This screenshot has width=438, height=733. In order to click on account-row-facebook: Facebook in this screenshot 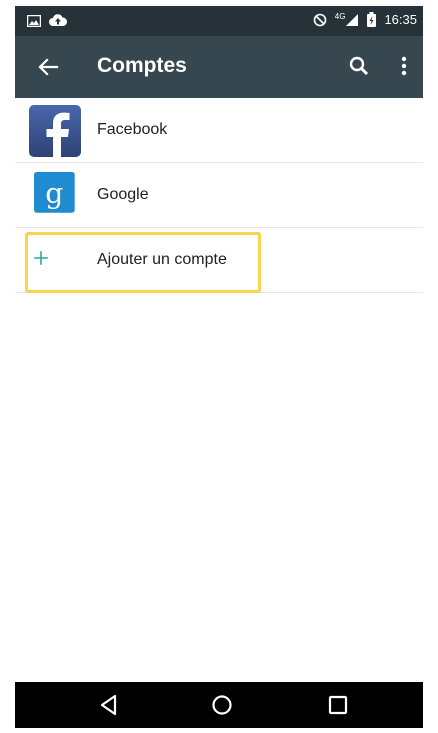, I will do `click(219, 130)`.